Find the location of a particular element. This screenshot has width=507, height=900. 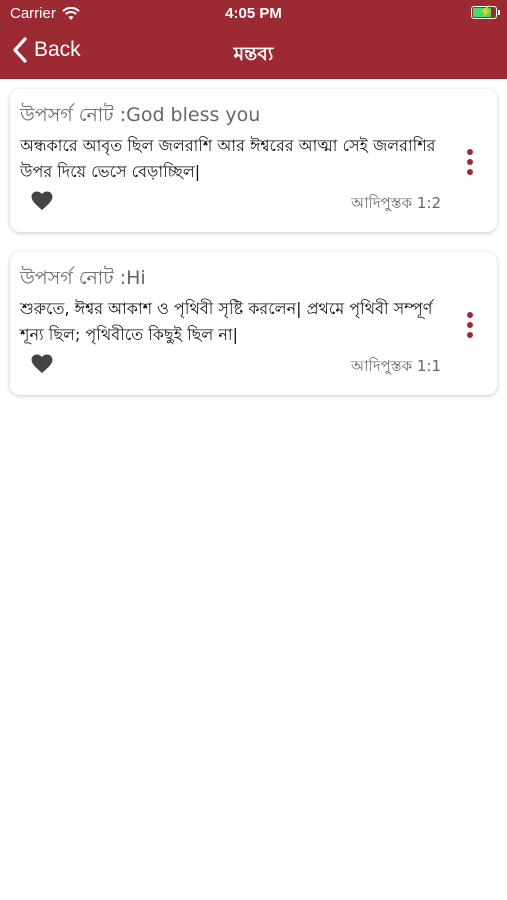

charging-bolt-icon: ⚡ is located at coordinates (486, 12).